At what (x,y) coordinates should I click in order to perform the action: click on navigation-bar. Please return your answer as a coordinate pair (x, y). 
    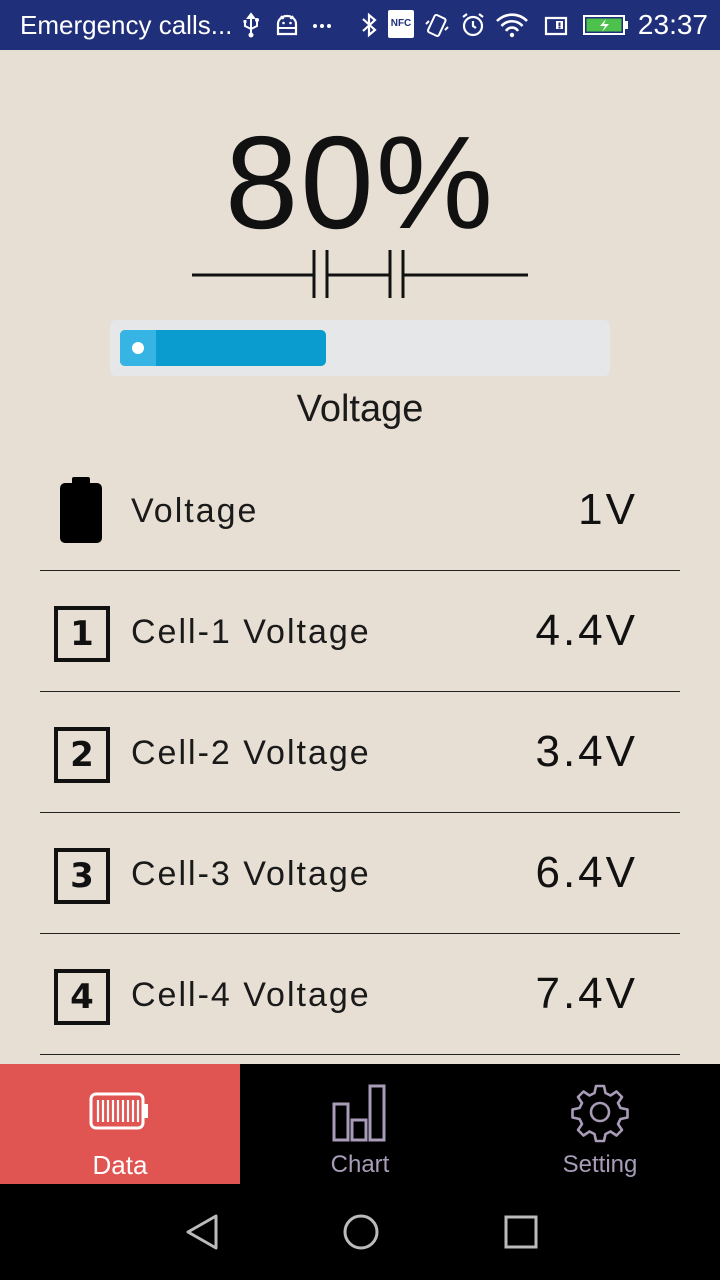
    Looking at the image, I should click on (360, 1232).